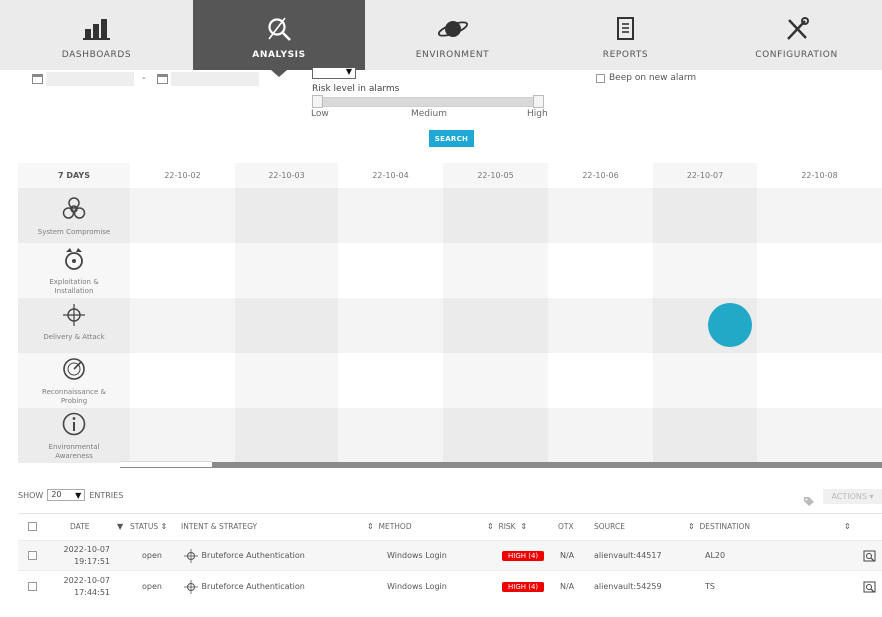  I want to click on column-date: DATE, so click(80, 526).